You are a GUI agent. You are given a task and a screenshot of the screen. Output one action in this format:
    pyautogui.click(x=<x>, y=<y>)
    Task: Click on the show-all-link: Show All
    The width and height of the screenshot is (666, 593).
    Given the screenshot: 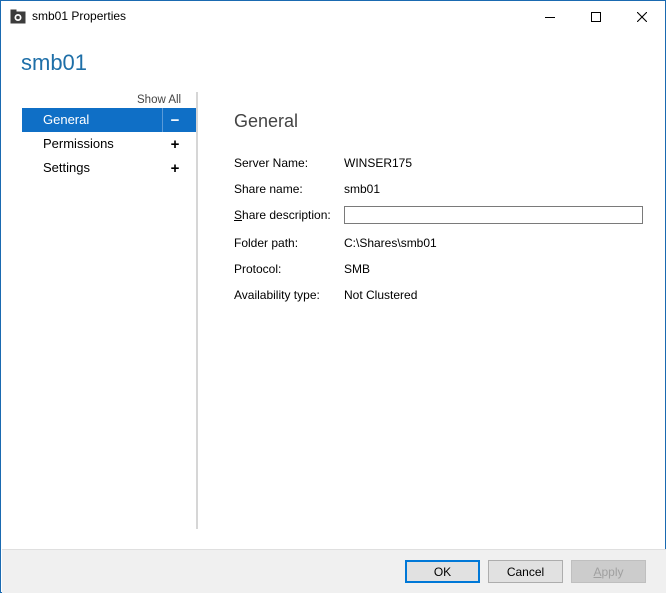 What is the action you would take?
    pyautogui.click(x=159, y=100)
    